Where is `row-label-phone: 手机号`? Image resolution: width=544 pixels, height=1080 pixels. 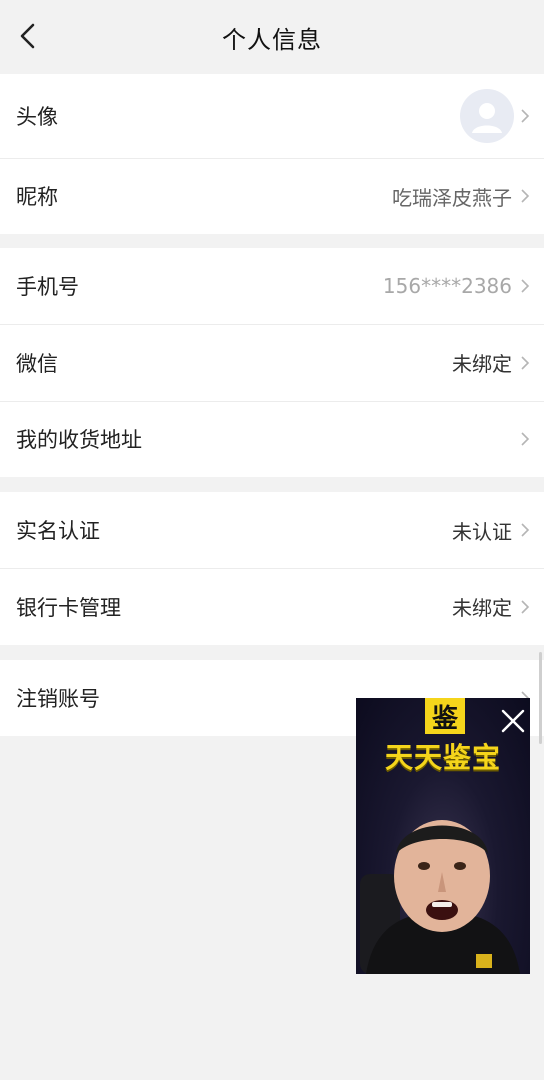 row-label-phone: 手机号 is located at coordinates (47, 287).